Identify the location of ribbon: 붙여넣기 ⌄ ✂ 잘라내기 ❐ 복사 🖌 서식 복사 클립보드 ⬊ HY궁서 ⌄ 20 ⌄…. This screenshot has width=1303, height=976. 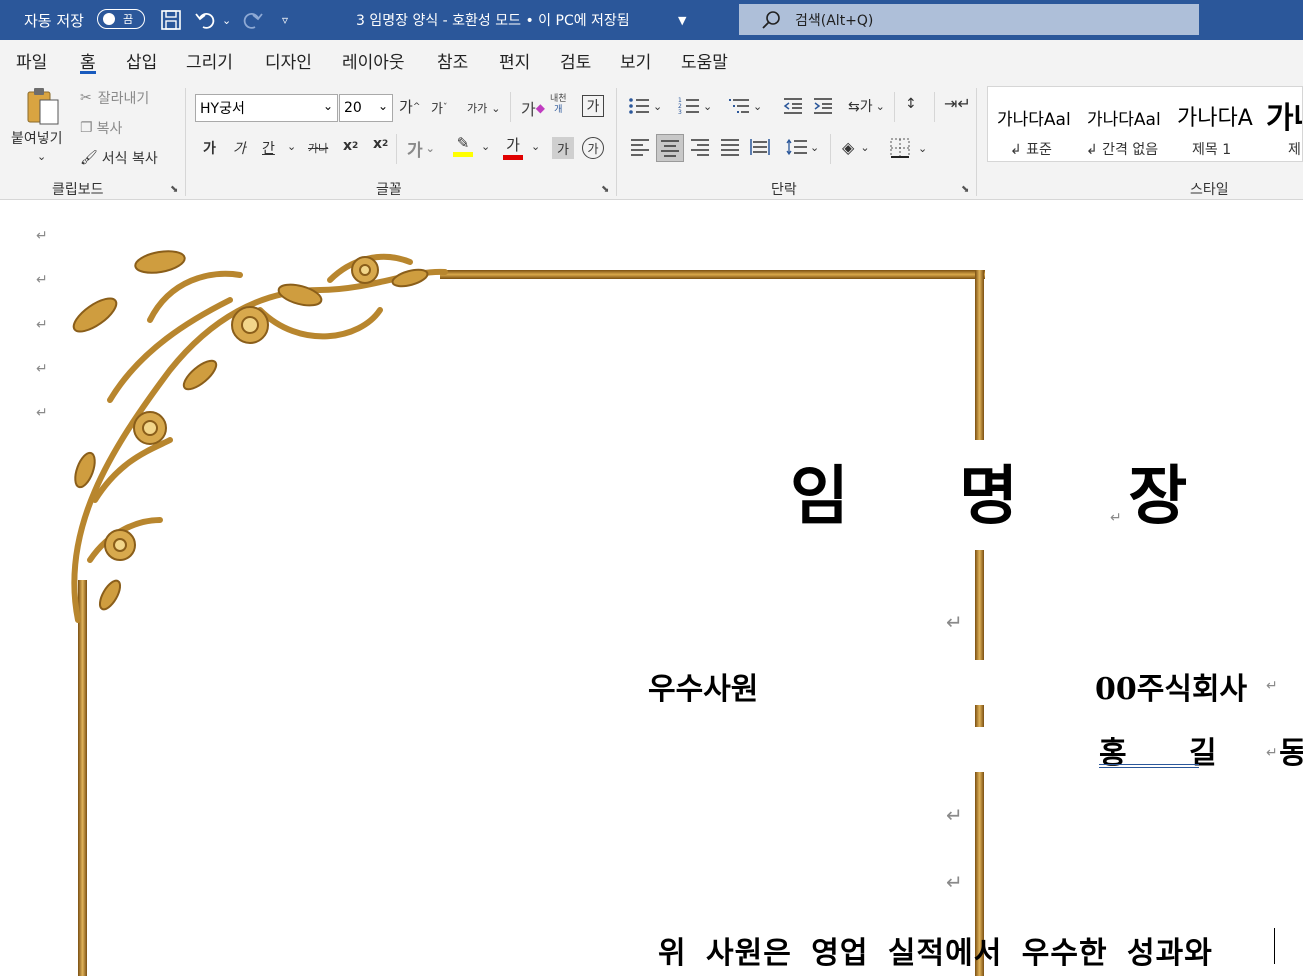
(651, 141).